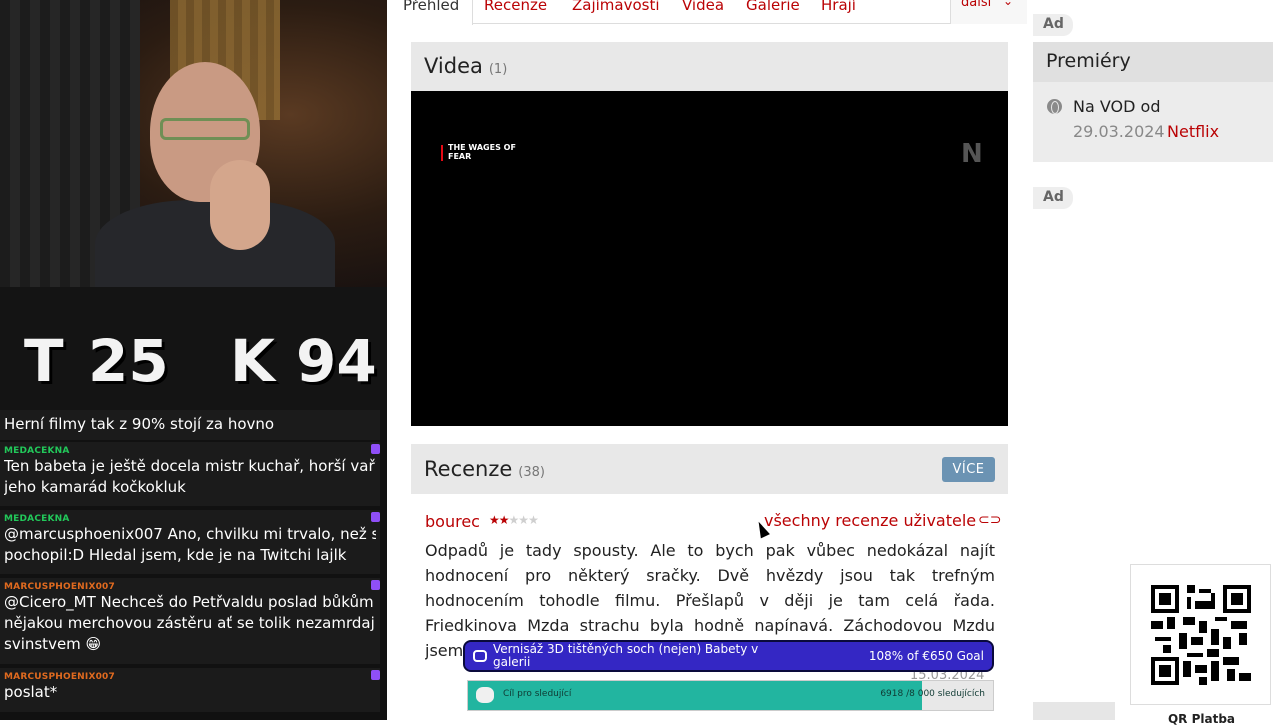 This screenshot has width=1280, height=726. What do you see at coordinates (1119, 131) in the screenshot?
I see `vod-date: 29.03.2024` at bounding box center [1119, 131].